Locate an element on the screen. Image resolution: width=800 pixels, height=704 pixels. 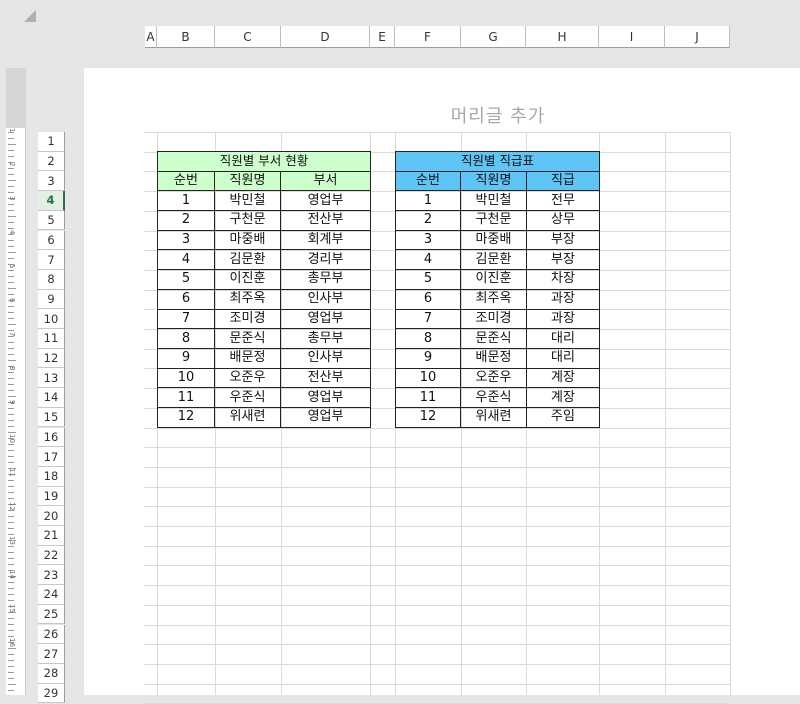
table-cell: 계장 is located at coordinates (563, 397).